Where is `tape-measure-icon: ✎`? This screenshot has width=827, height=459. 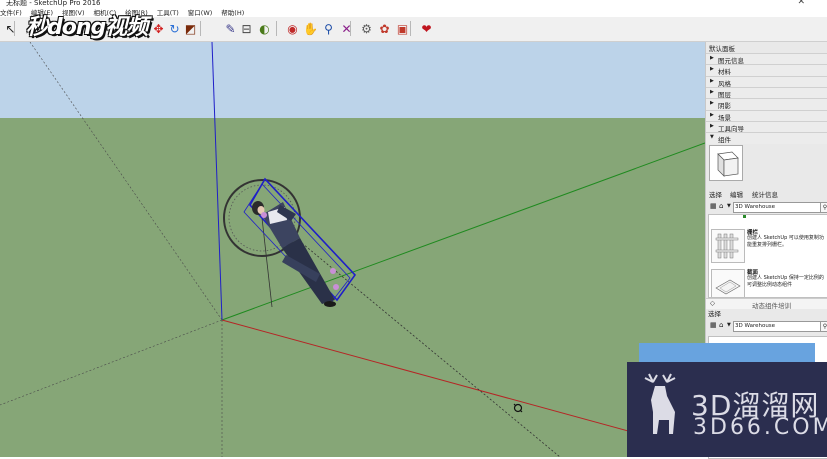
tape-measure-icon: ✎ is located at coordinates (230, 28).